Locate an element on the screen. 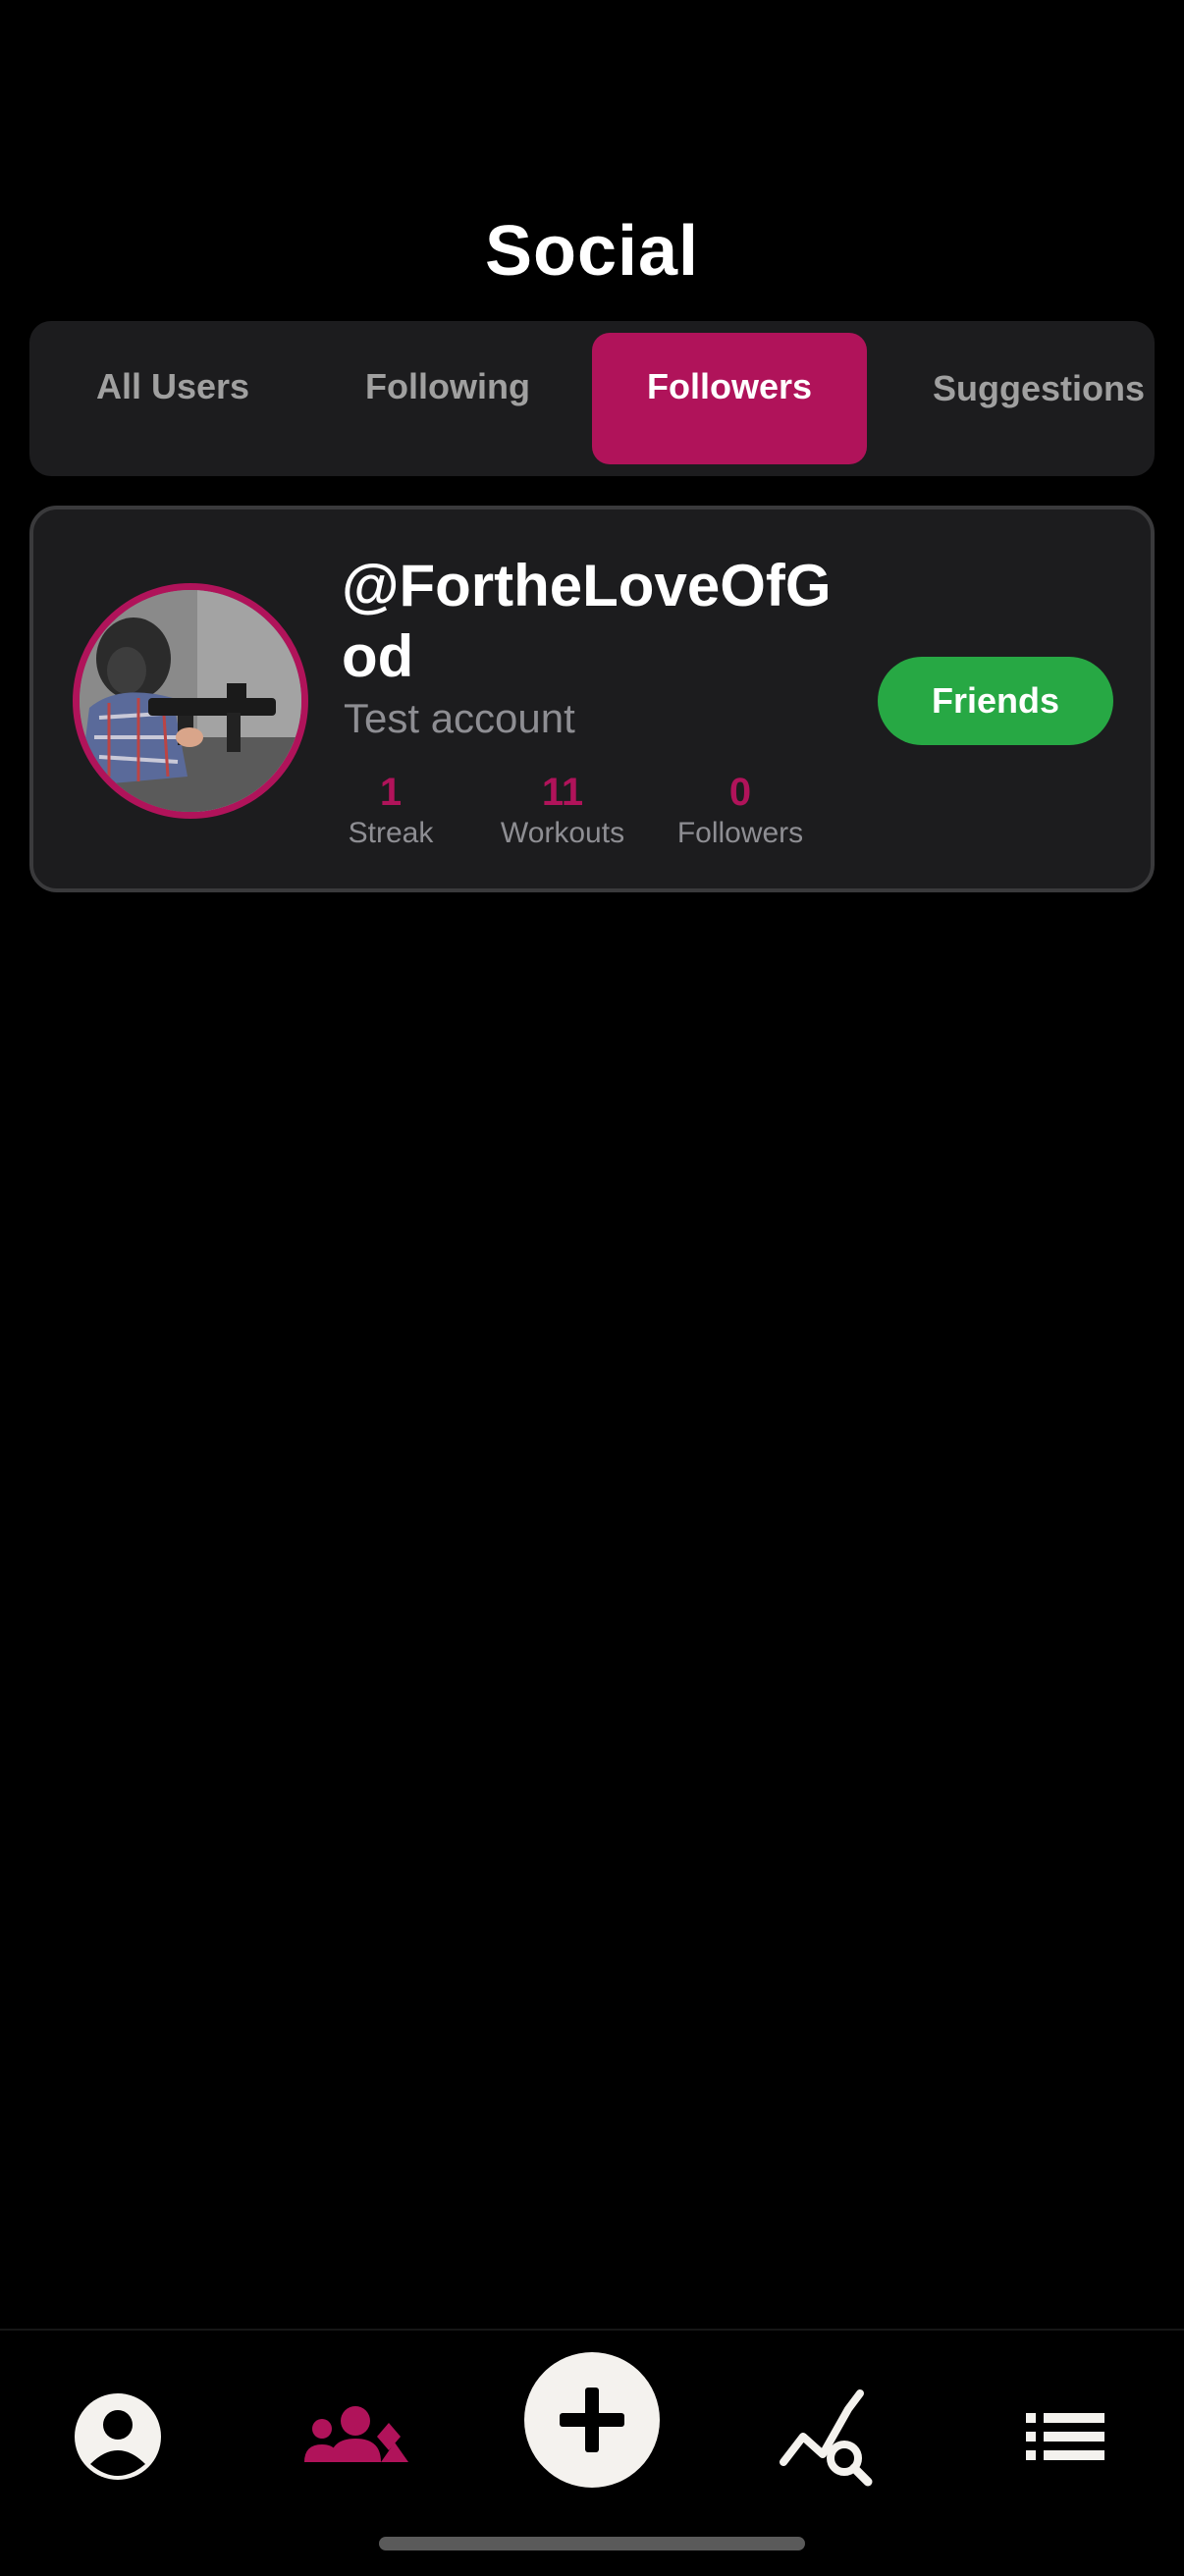  tab-all-users: All Users is located at coordinates (172, 398).